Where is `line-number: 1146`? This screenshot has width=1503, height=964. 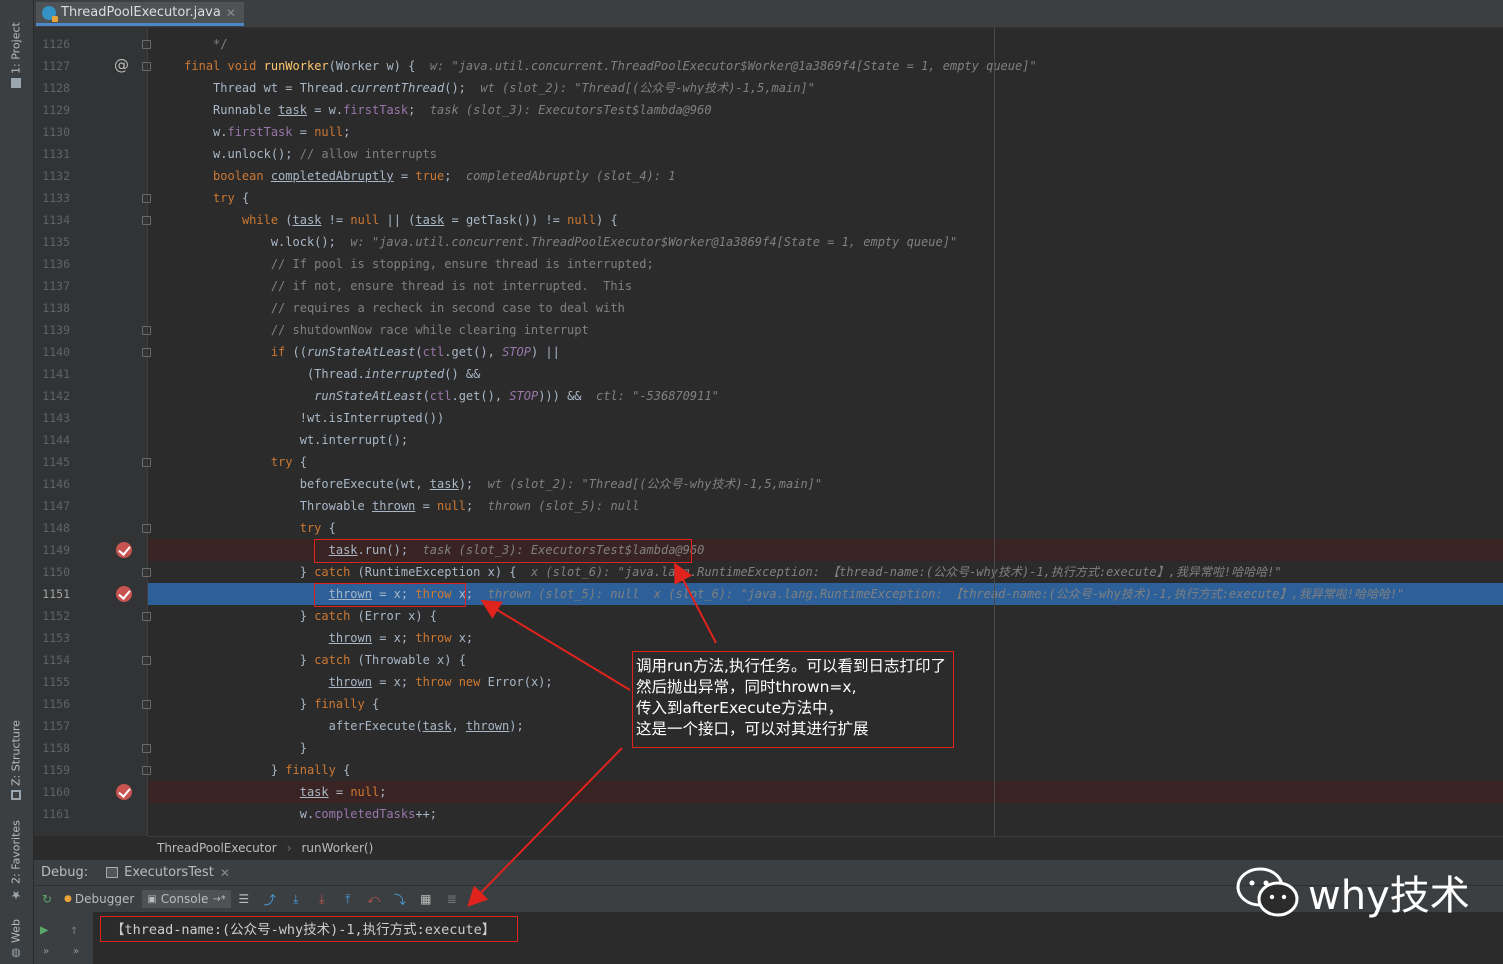
line-number: 1146 is located at coordinates (54, 484).